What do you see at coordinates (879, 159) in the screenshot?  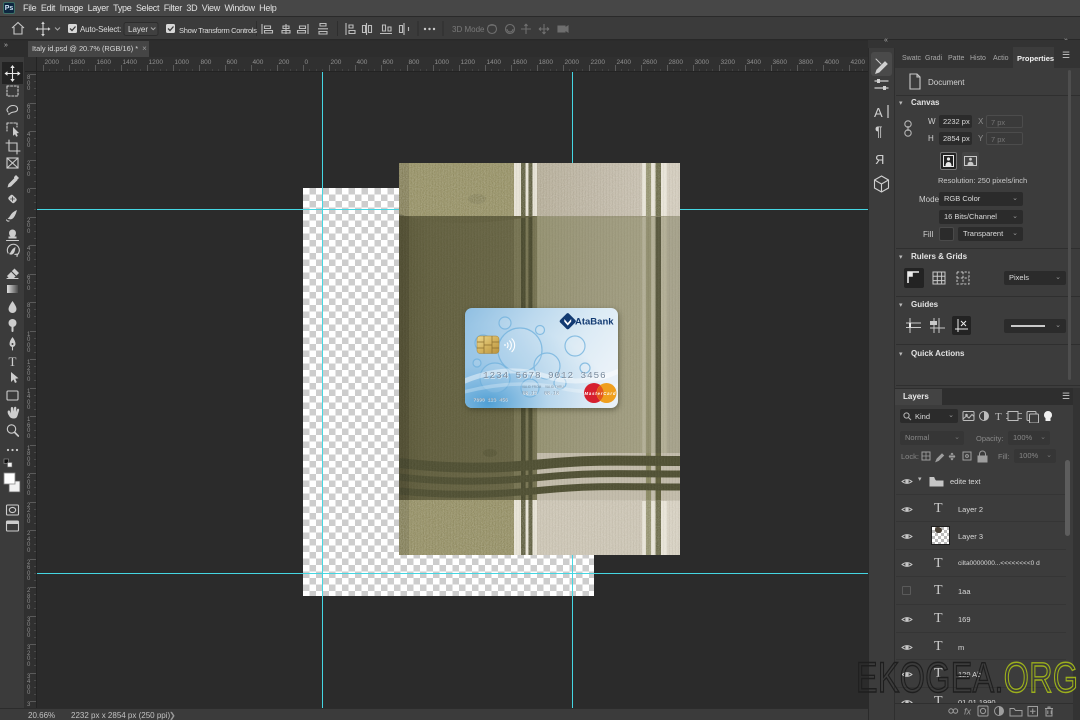 I see `svg-text: Я` at bounding box center [879, 159].